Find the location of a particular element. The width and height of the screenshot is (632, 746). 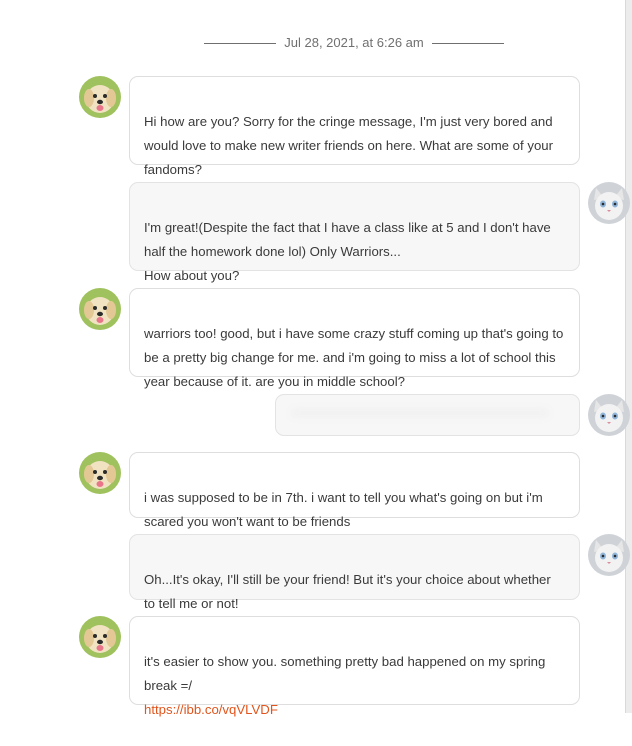

date-divider-text: Jul 28, 2021, at 6:26 am is located at coordinates (354, 42).